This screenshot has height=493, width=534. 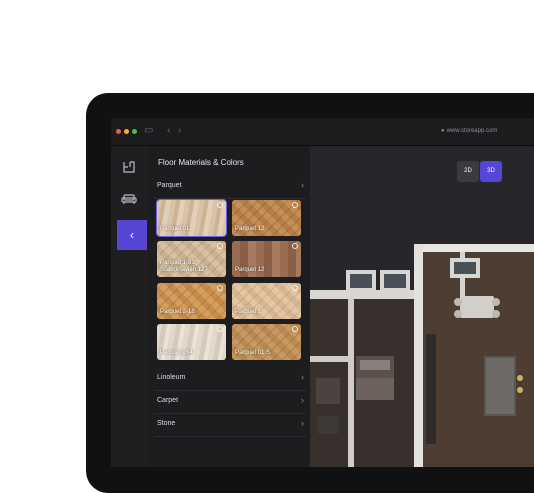 What do you see at coordinates (191, 218) in the screenshot?
I see `material-swatch: Parquet 01` at bounding box center [191, 218].